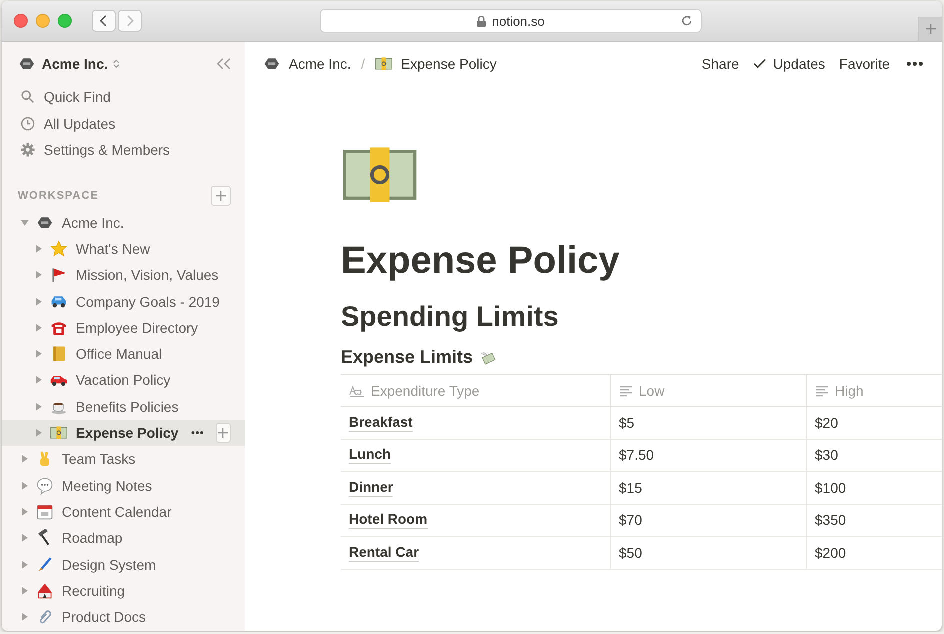 The width and height of the screenshot is (944, 634). Describe the element at coordinates (123, 617) in the screenshot. I see `sidebar-page-item: Product Docs` at that location.